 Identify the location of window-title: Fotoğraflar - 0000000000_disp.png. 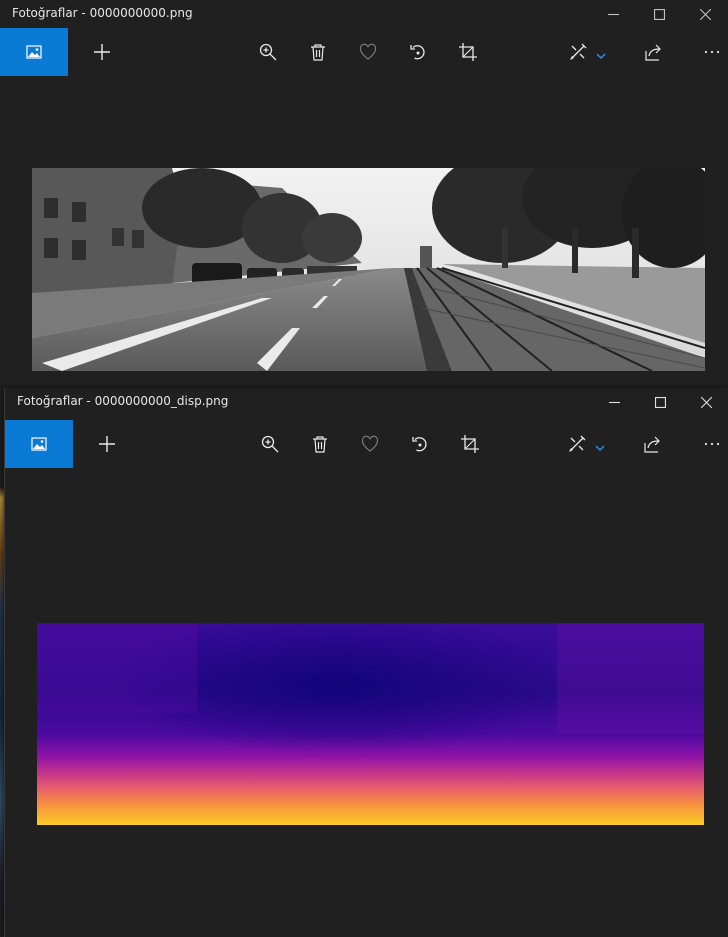
(123, 401).